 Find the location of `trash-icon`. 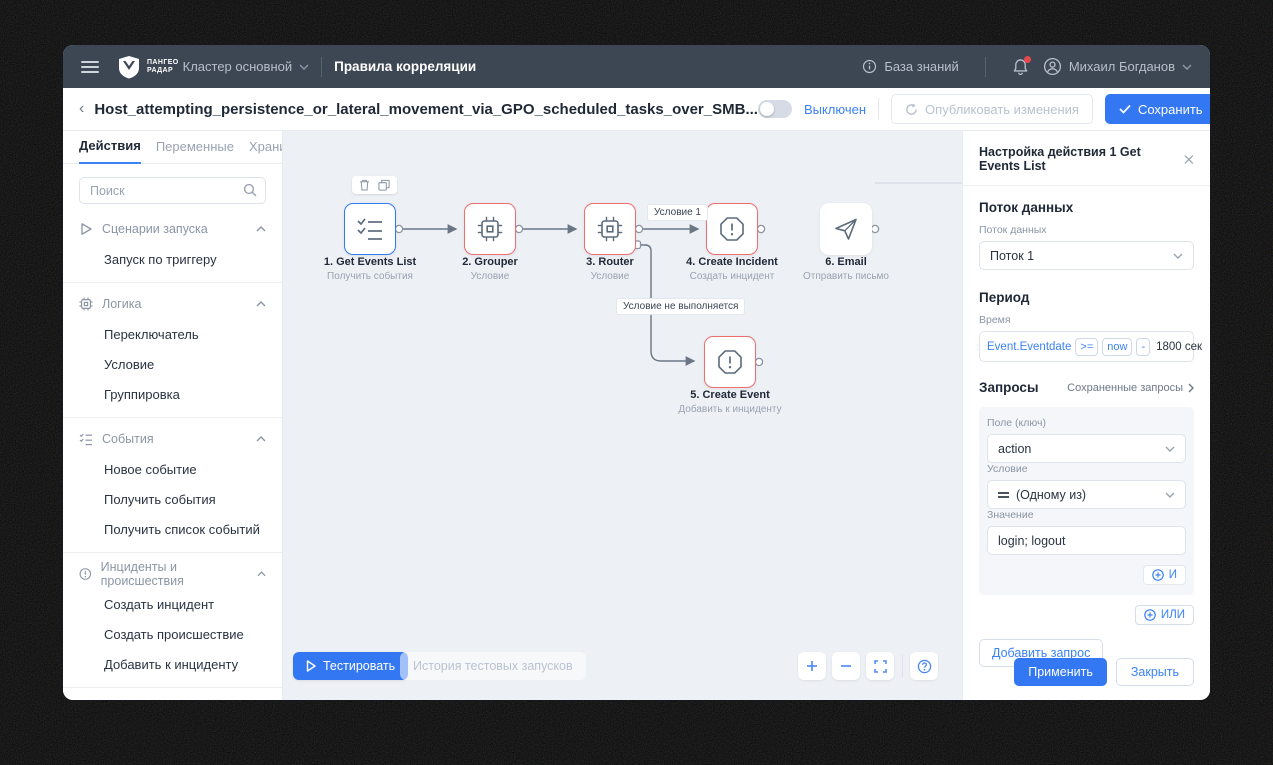

trash-icon is located at coordinates (364, 185).